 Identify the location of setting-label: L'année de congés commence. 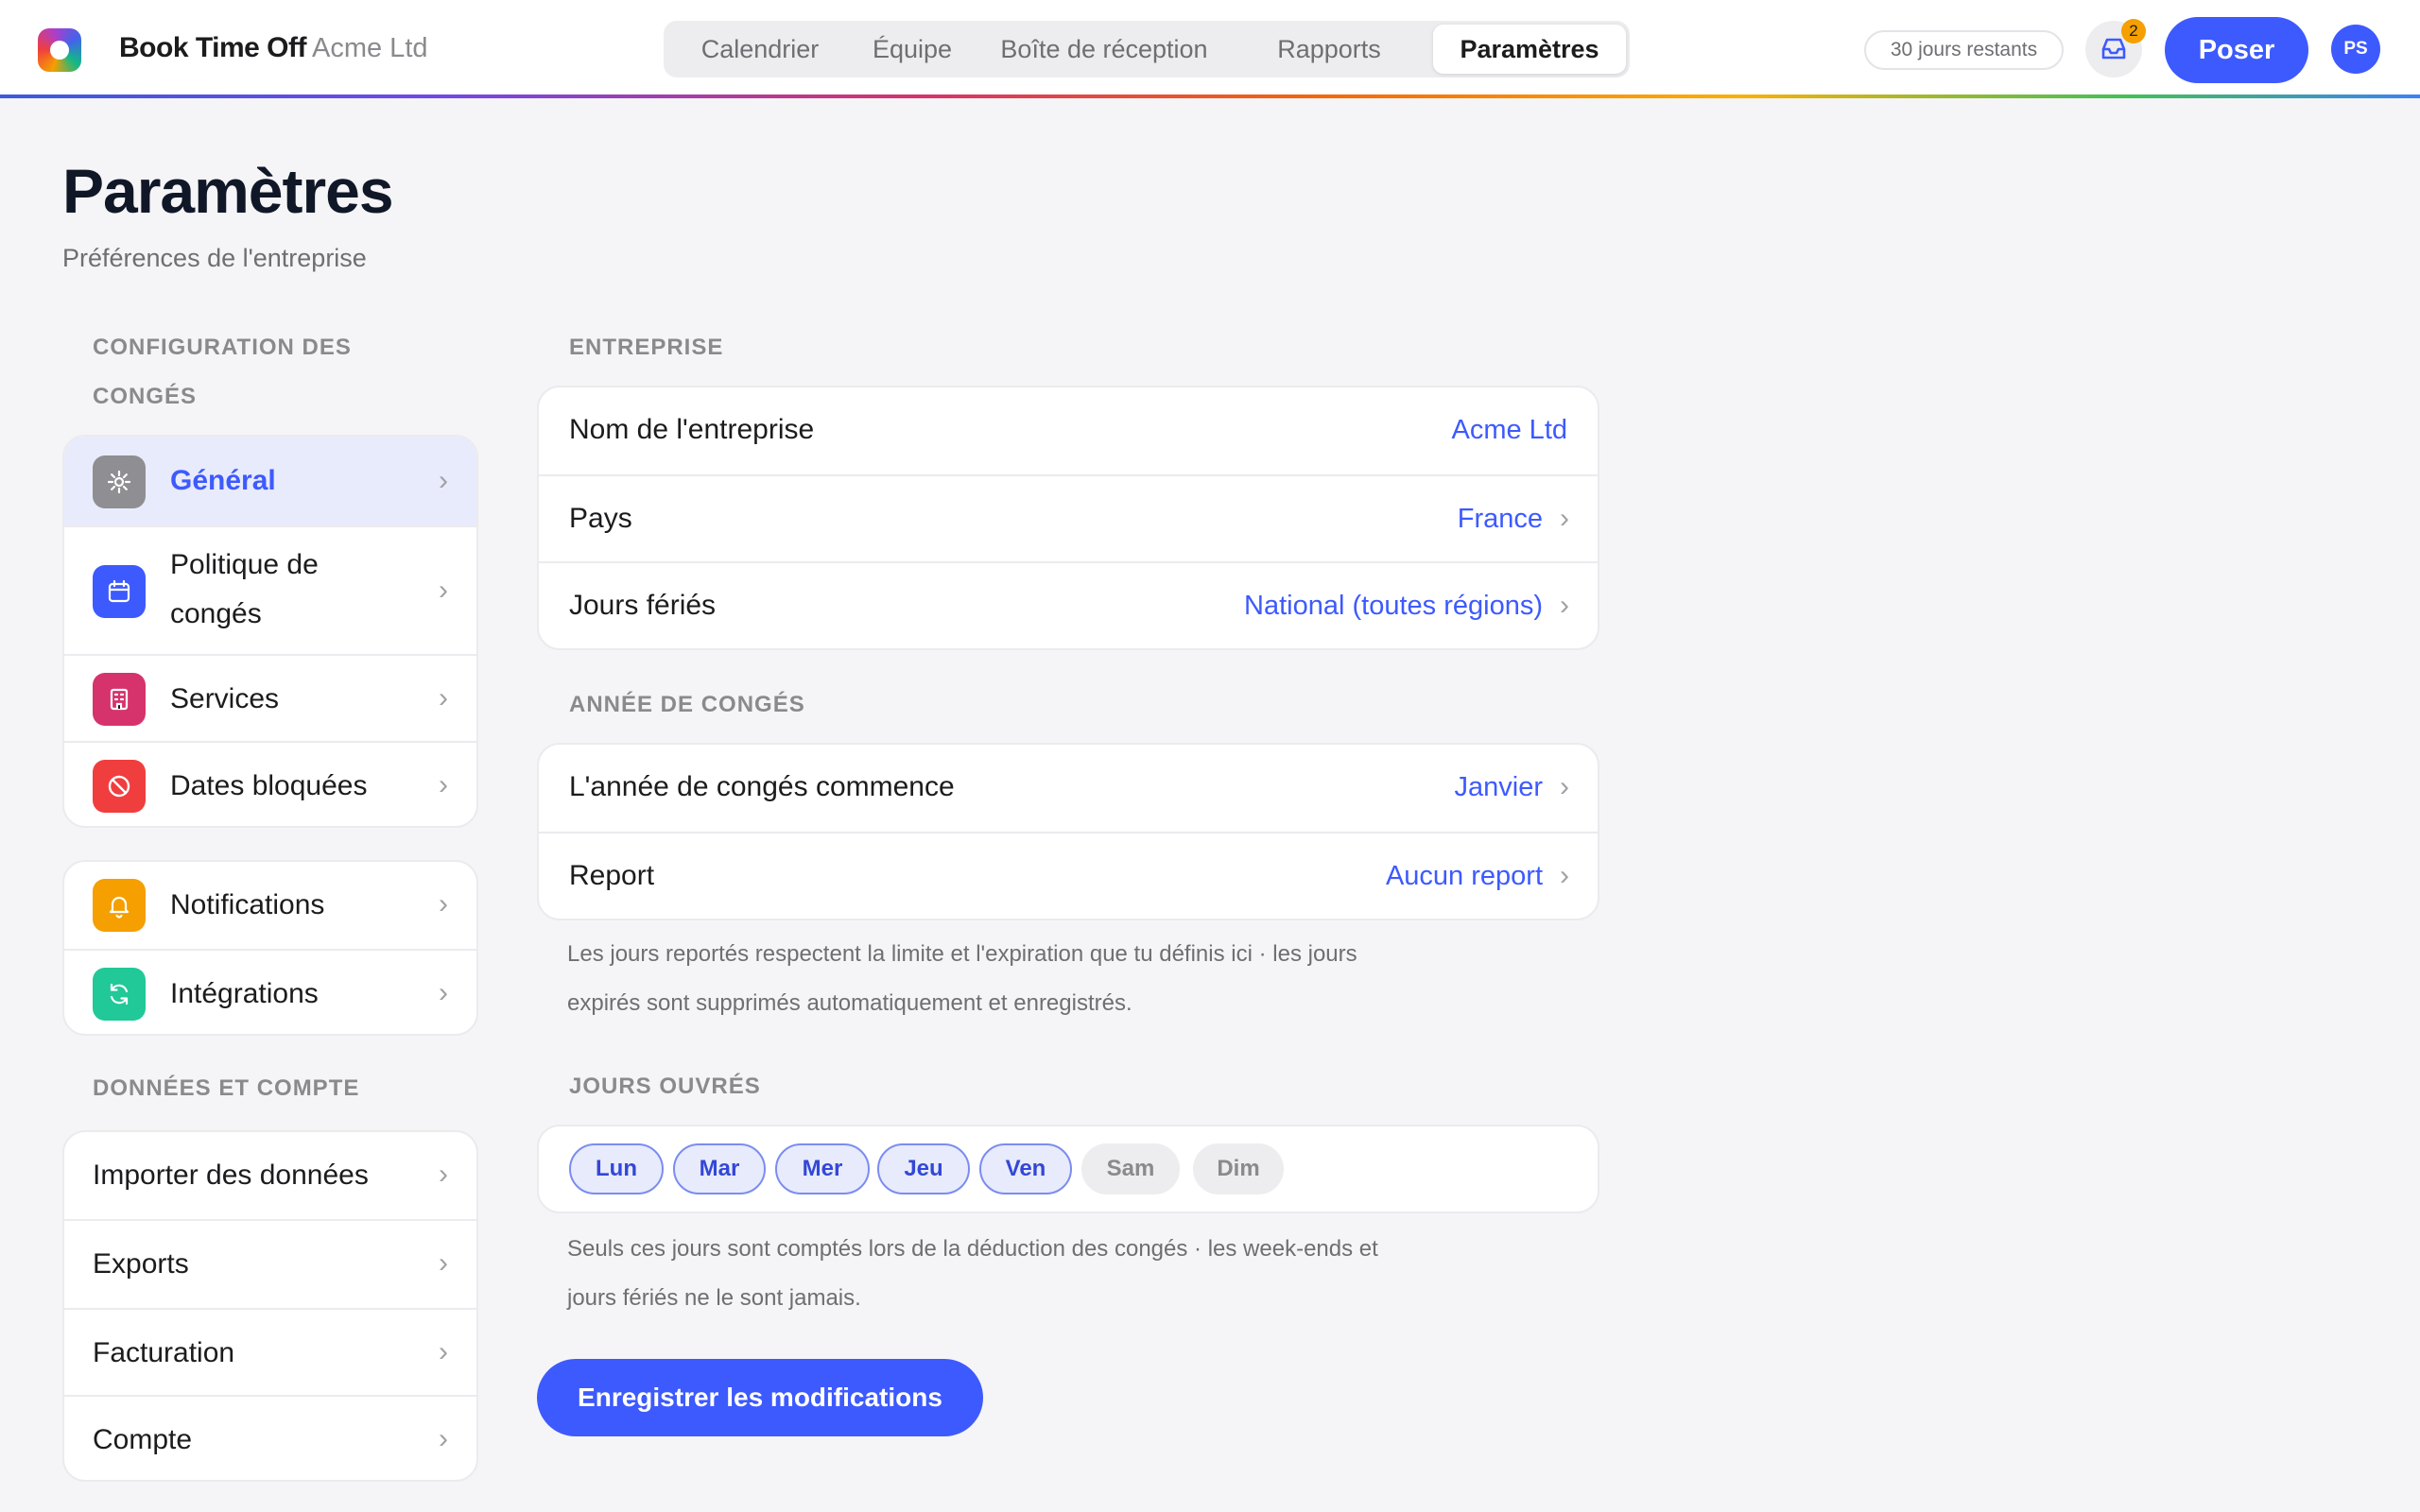
(762, 786).